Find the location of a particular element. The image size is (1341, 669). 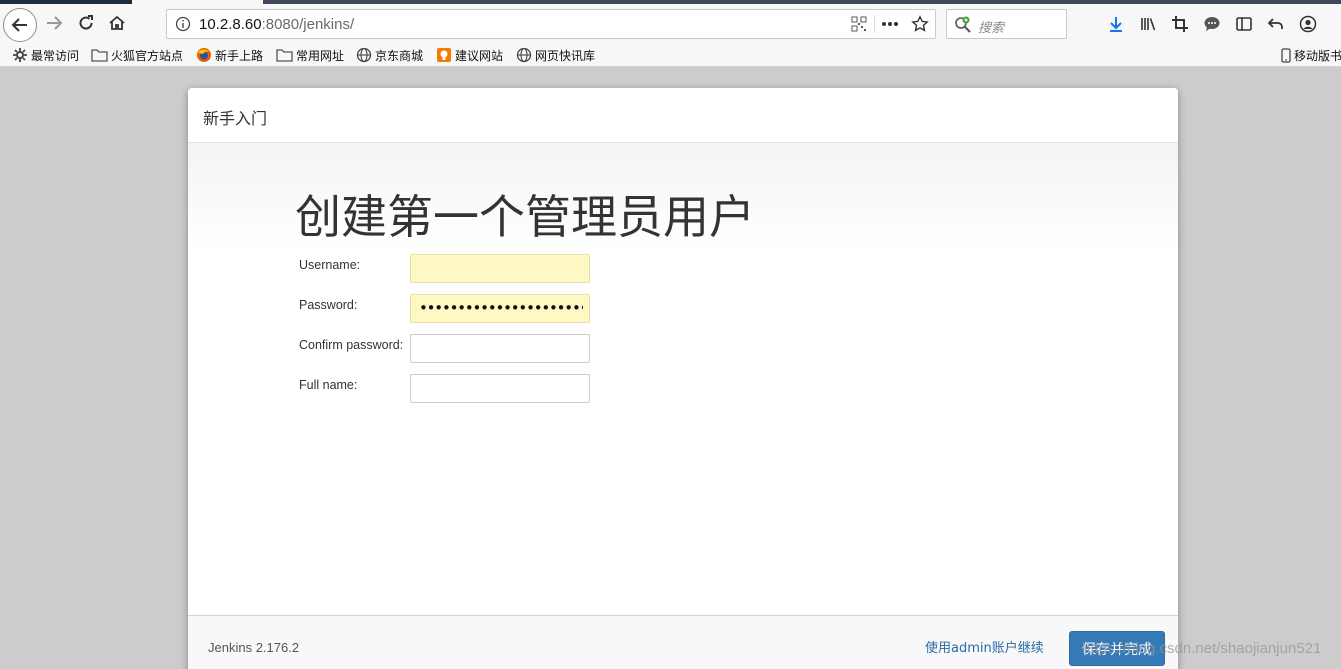

password-row: Password: •••••••••••••••••••••••• is located at coordinates (508, 309).